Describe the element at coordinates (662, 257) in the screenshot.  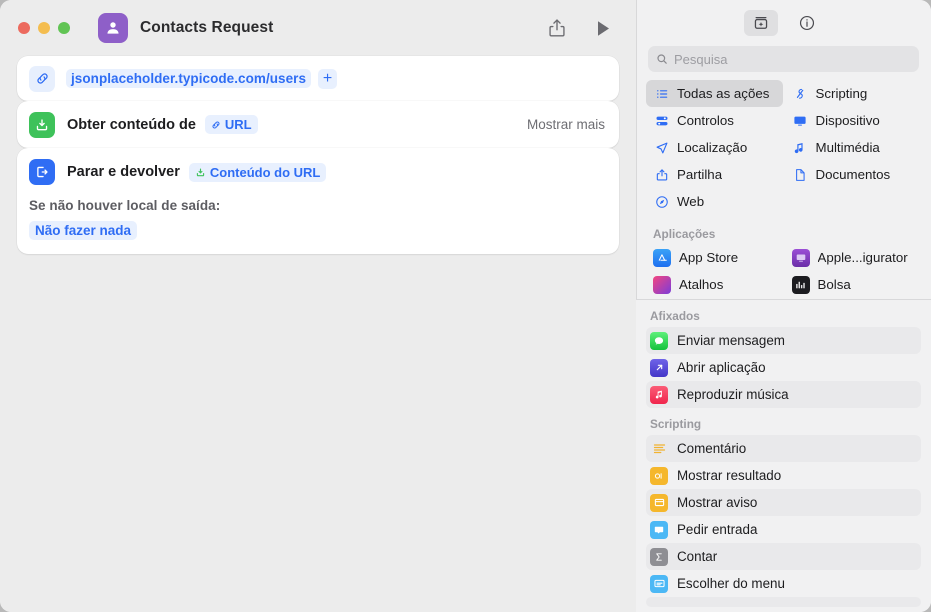
I see `app-store-icon` at that location.